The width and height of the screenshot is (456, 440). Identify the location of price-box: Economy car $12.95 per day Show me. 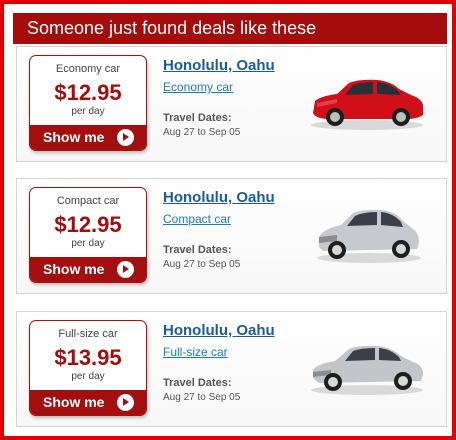
(88, 103).